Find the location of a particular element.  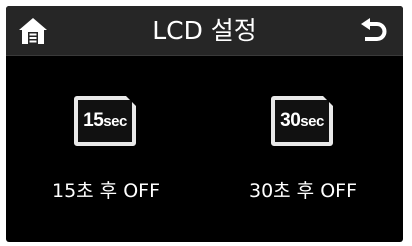

option-30sec-label: 30초 후 OFF is located at coordinates (303, 191).